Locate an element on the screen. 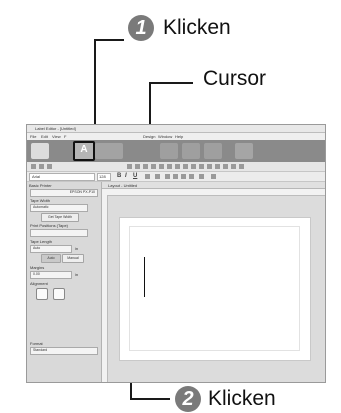 The height and width of the screenshot is (413, 341). step-2-label: Klicken is located at coordinates (242, 398).